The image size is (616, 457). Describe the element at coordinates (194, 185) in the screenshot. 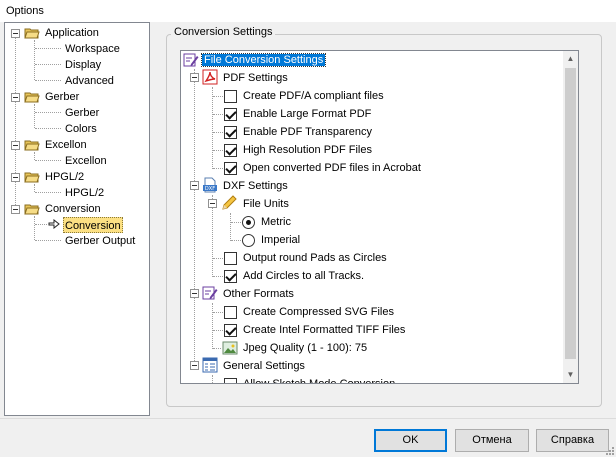

I see `collapse-dxf-toggle` at that location.